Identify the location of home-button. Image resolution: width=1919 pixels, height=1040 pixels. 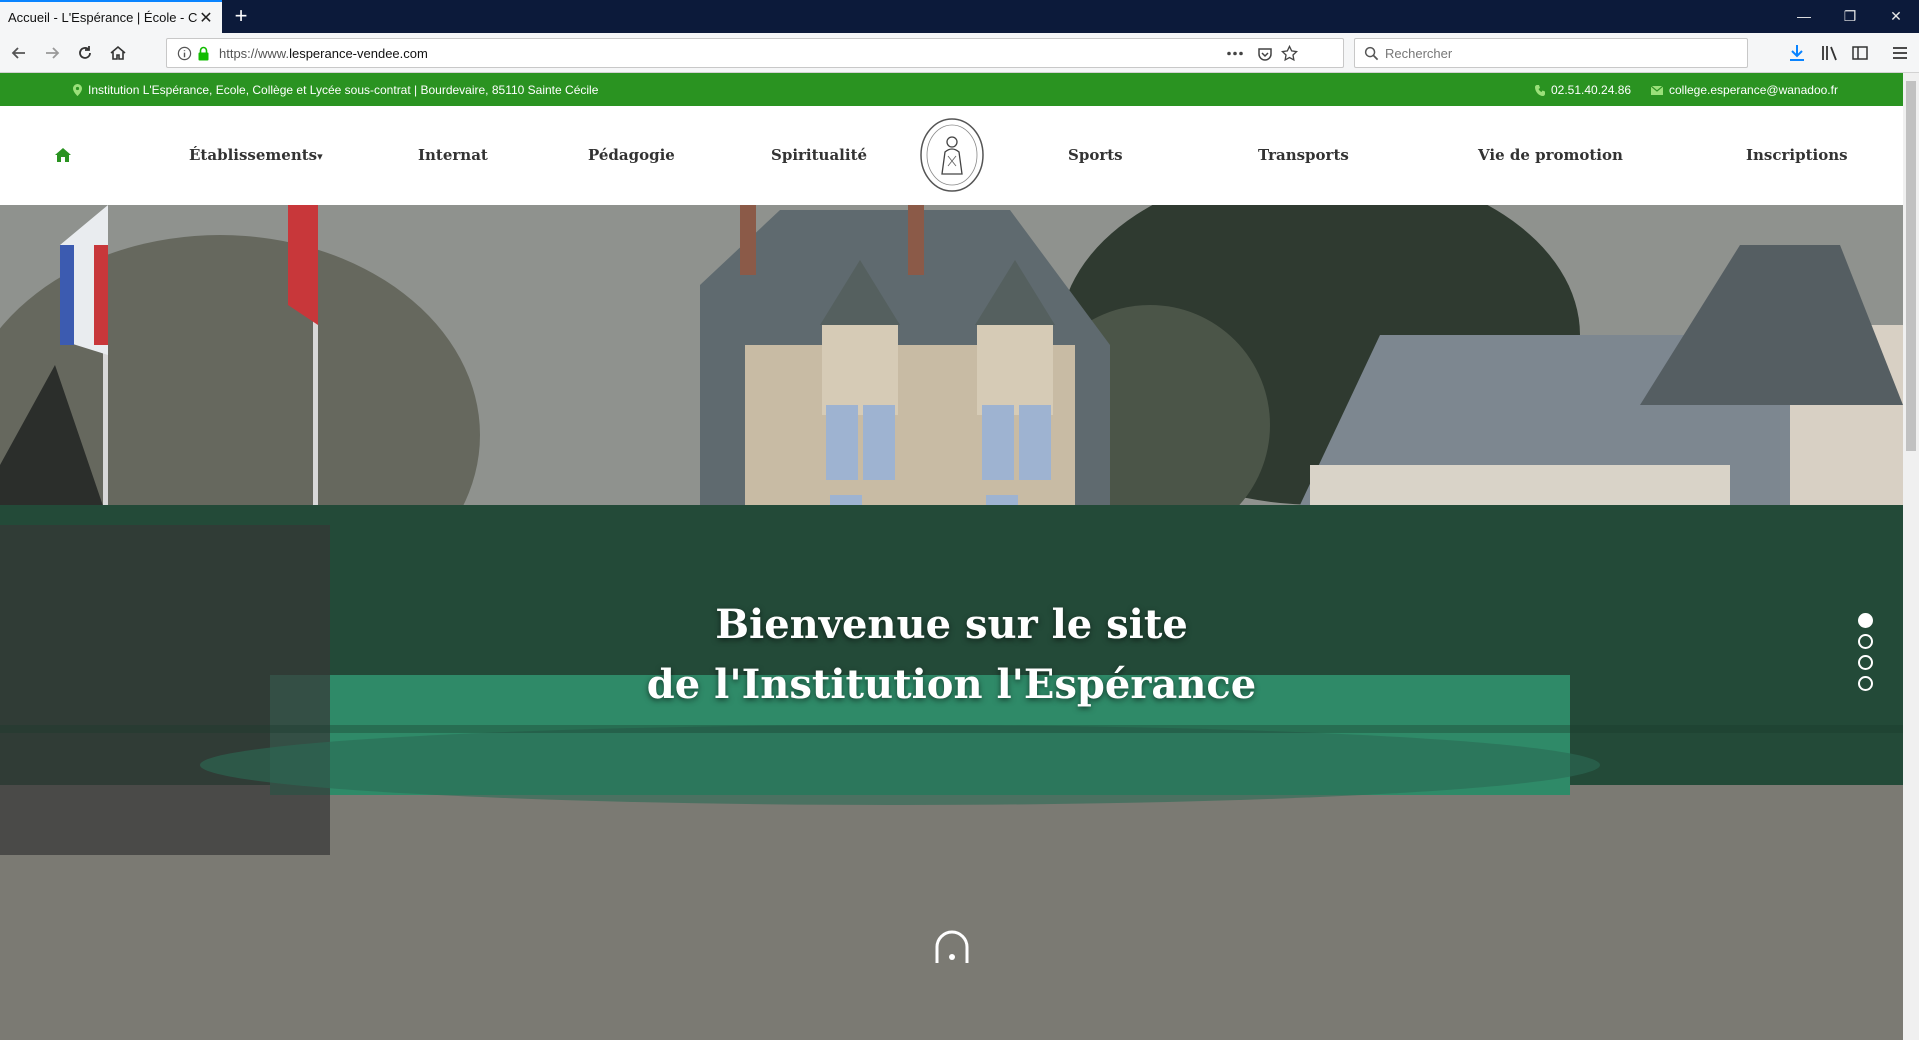
(118, 53).